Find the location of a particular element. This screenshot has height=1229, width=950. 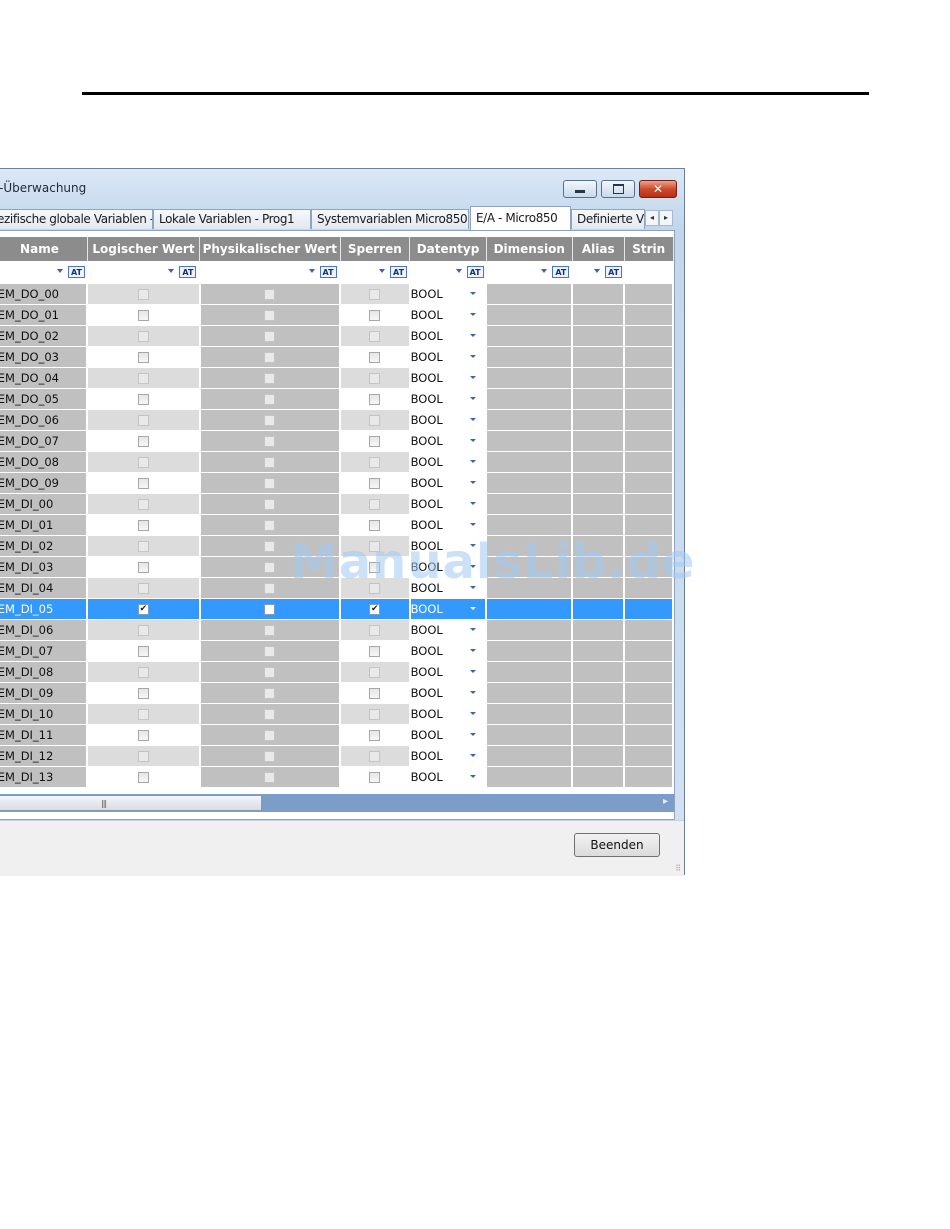

tab-defined-variables: Definierte V is located at coordinates (608, 219).